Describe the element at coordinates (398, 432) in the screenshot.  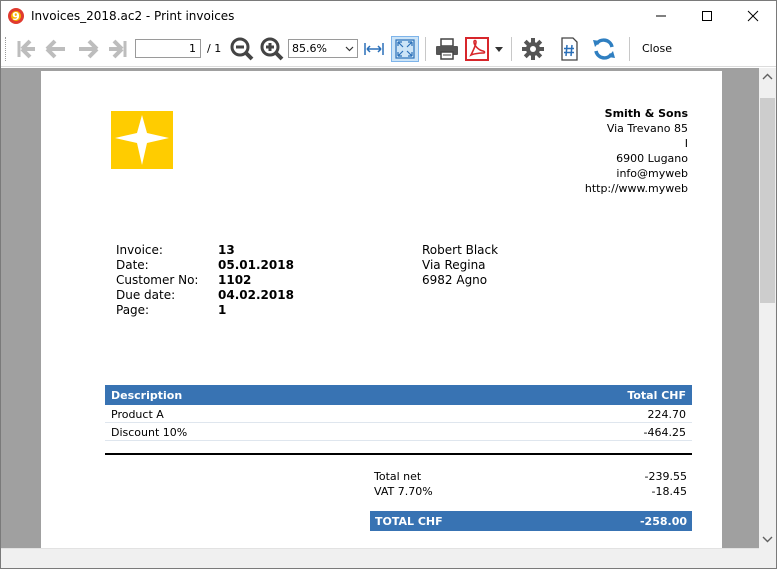
I see `table-row: Discount 10% -464.25` at that location.